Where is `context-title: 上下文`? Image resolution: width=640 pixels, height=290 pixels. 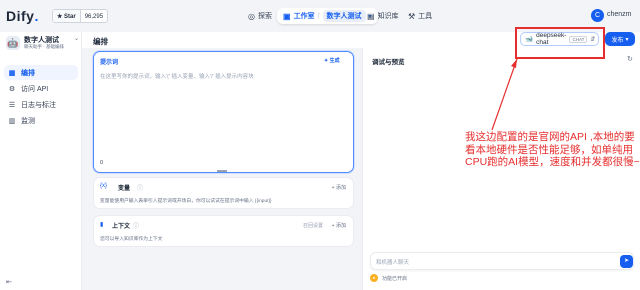 context-title: 上下文 is located at coordinates (121, 227).